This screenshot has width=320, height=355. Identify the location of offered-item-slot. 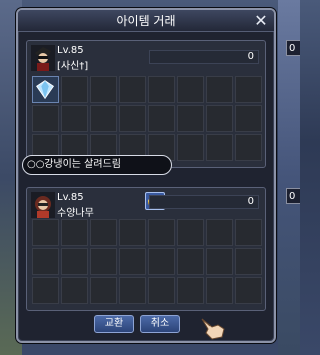
(45, 89).